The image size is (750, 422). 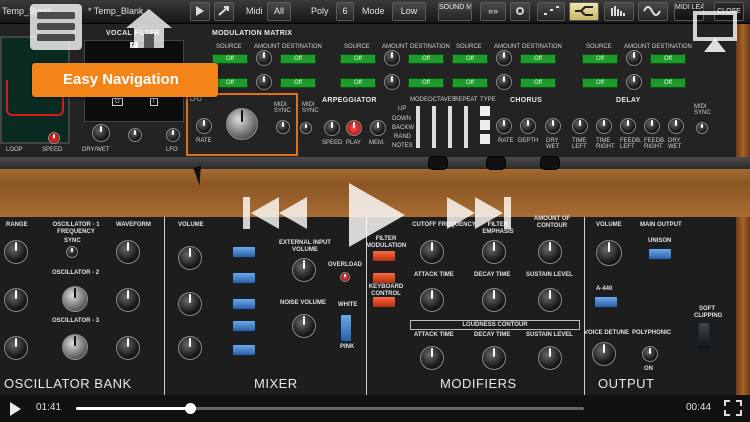 I want to click on delay-feedb-left-knob, so click(x=628, y=126).